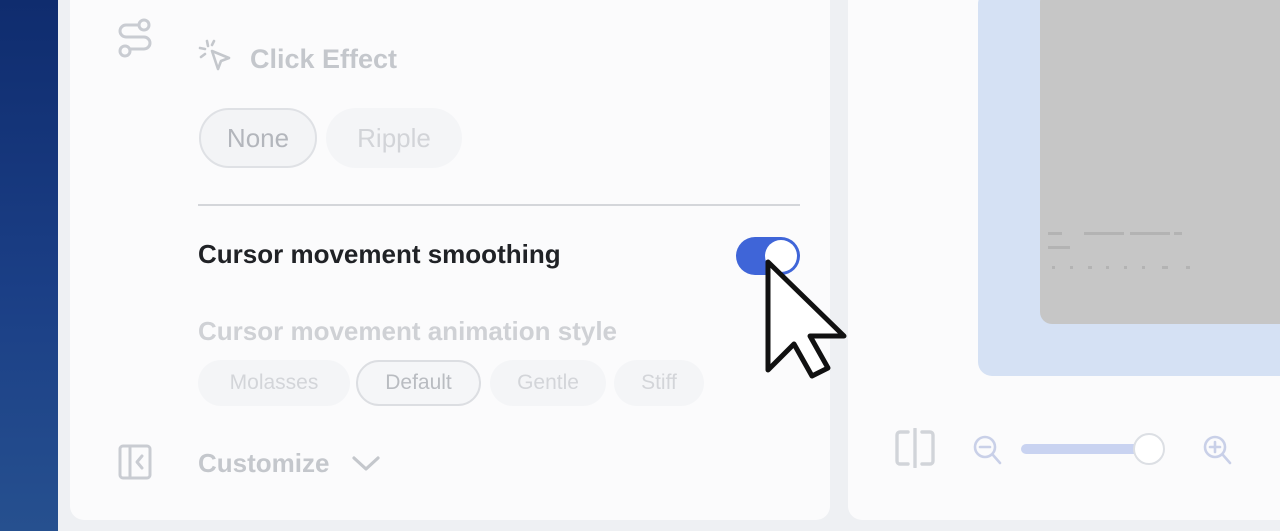 The width and height of the screenshot is (1280, 531). I want to click on click-effect-none-option: None, so click(258, 138).